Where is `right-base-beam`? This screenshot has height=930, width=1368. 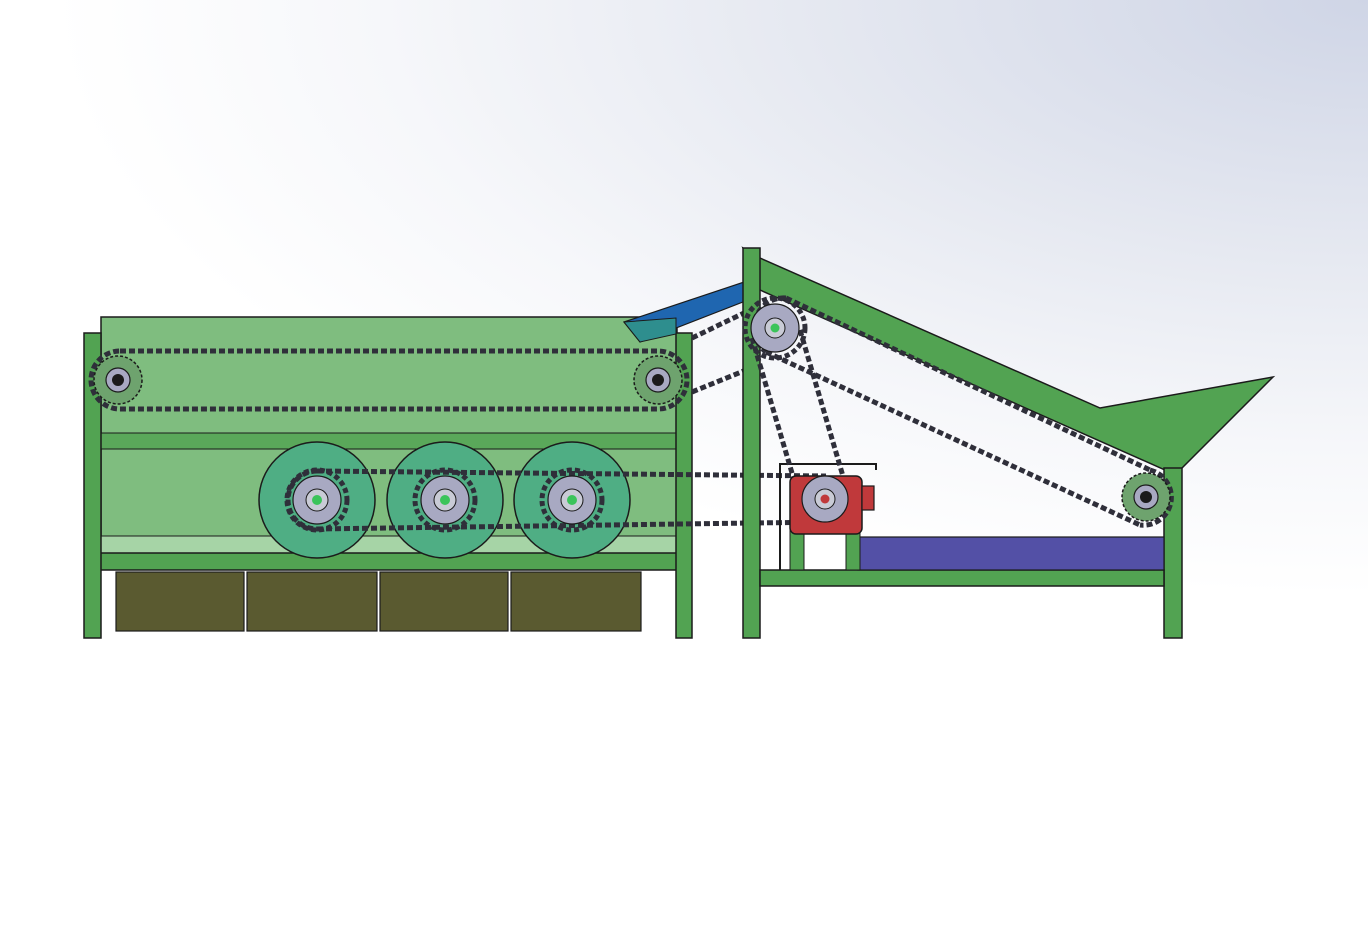 right-base-beam is located at coordinates (962, 578).